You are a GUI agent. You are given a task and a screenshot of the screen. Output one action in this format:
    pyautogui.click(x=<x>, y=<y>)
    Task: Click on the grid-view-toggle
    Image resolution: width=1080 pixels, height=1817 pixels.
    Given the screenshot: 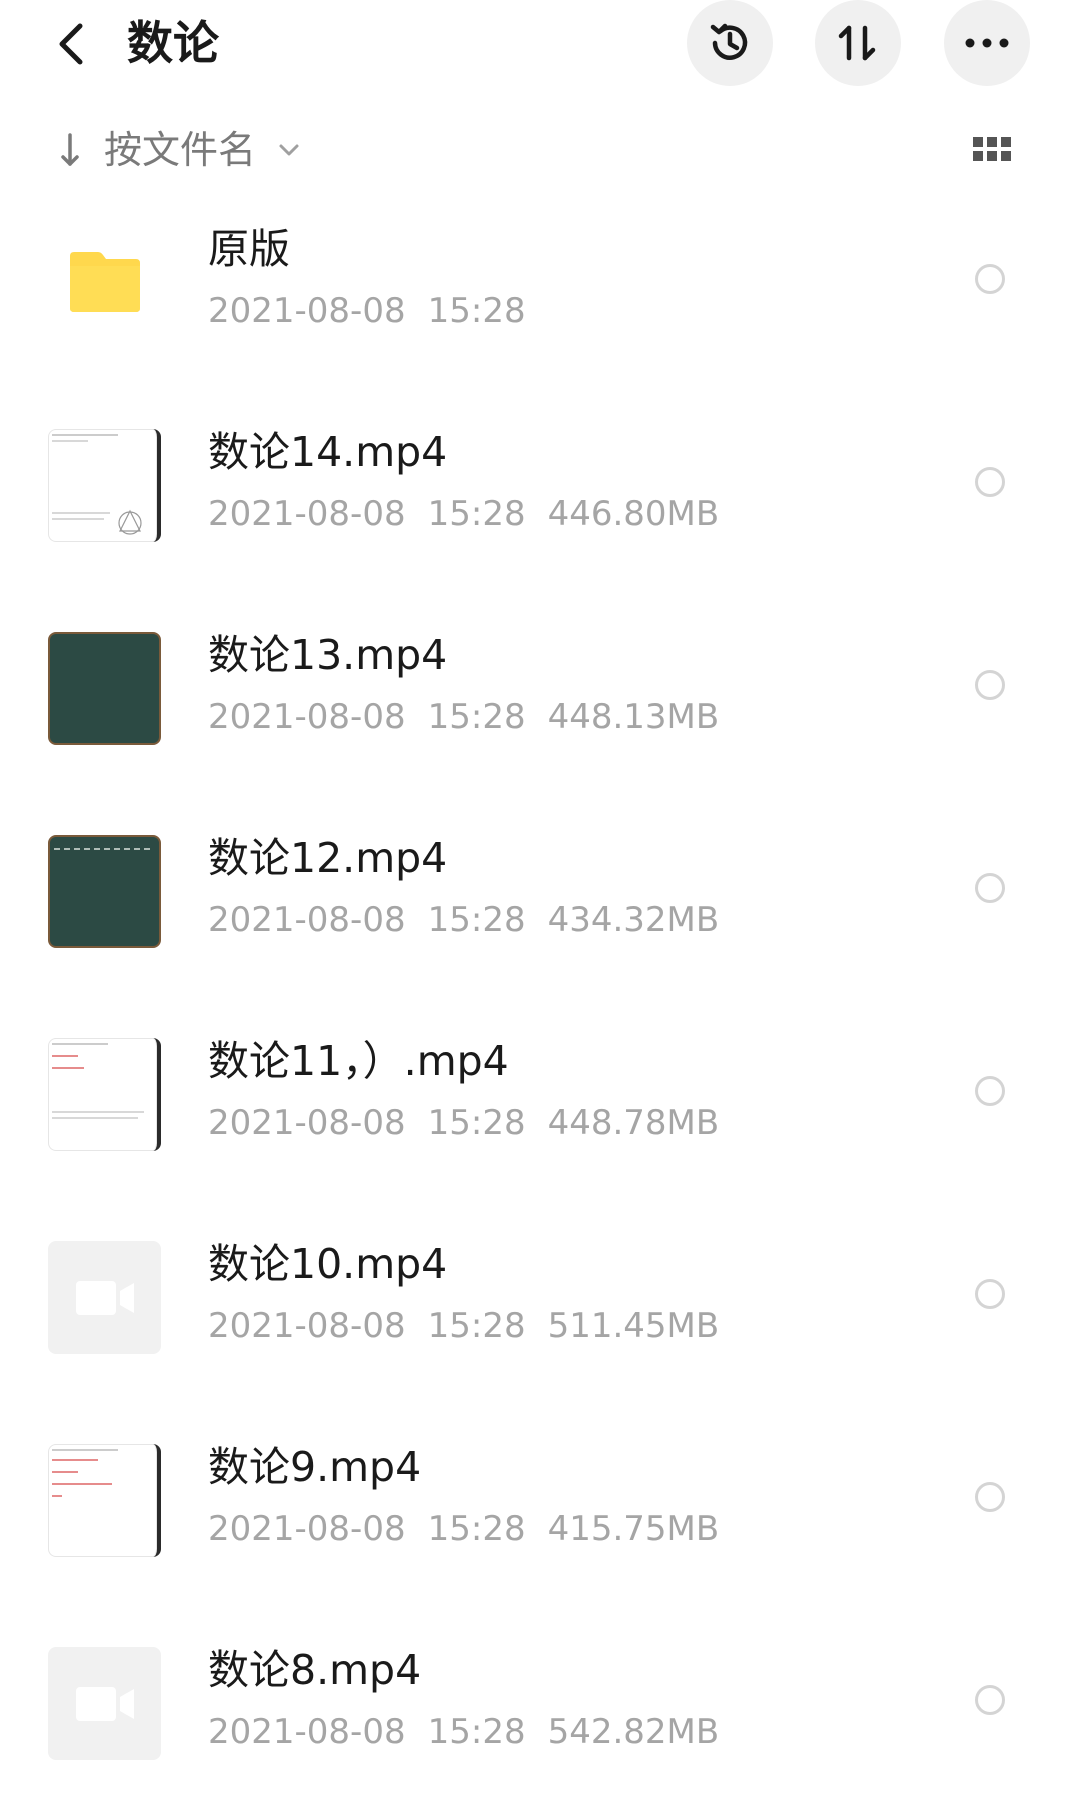 What is the action you would take?
    pyautogui.click(x=992, y=150)
    